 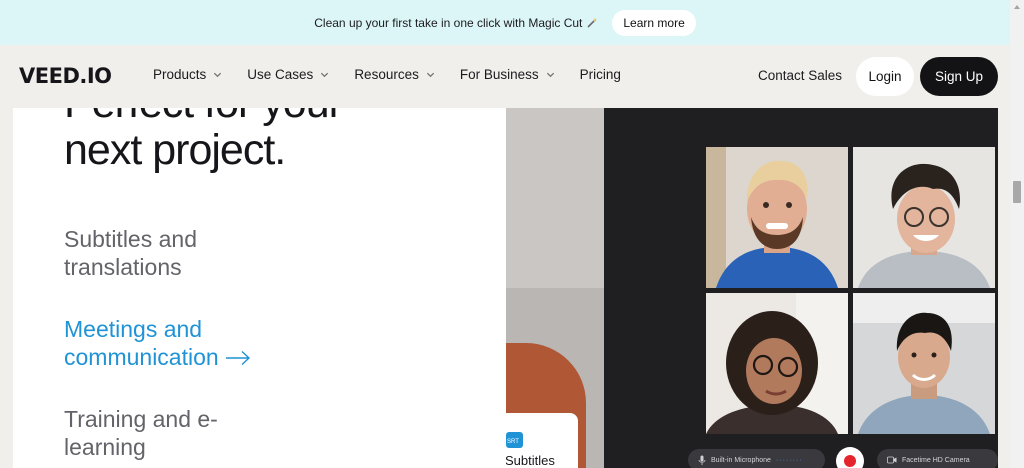 I want to click on feature-label-line-1: Subtitles and, so click(x=130, y=239).